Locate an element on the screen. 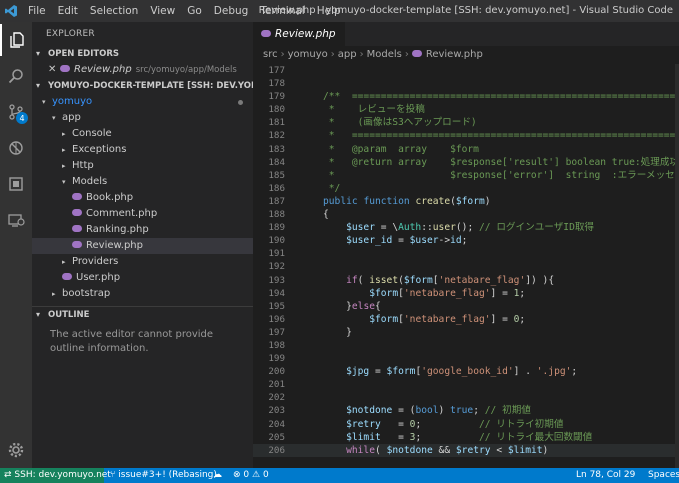  file-item: Book.php is located at coordinates (142, 198).